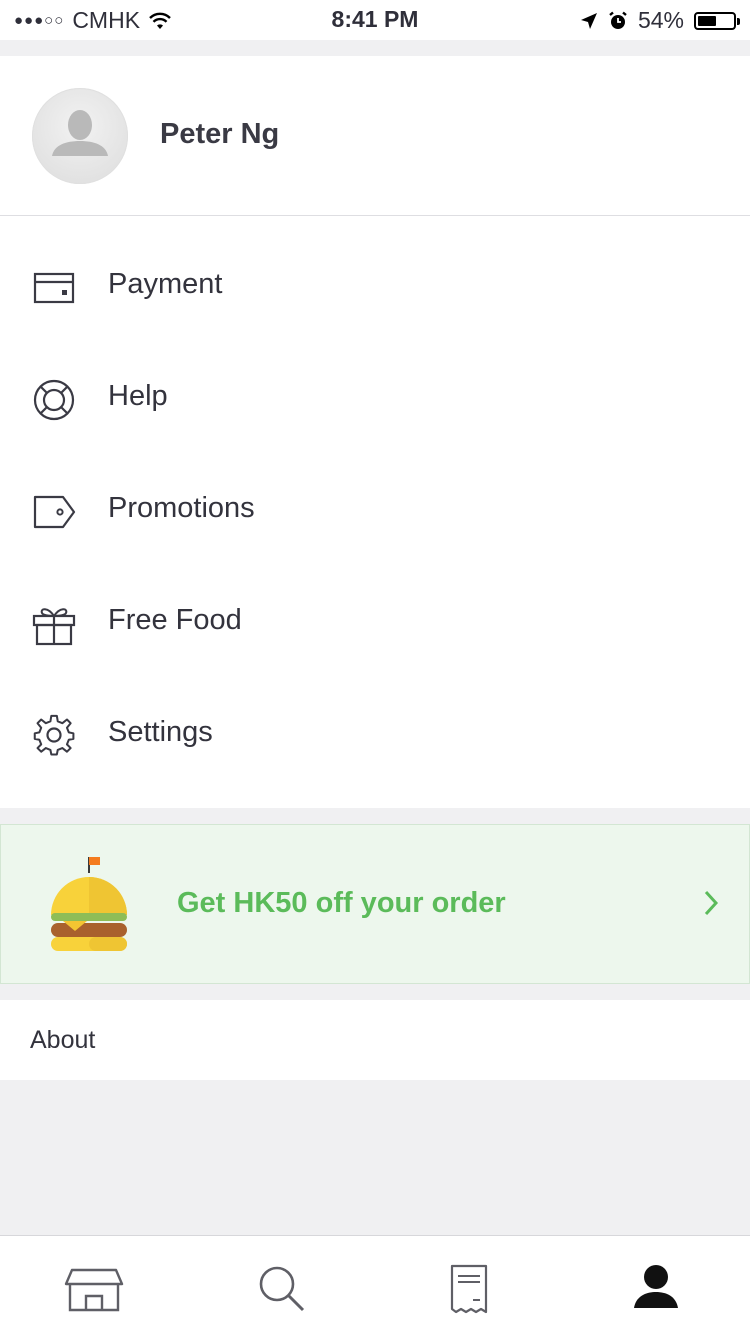 The image size is (750, 1335). What do you see at coordinates (588, 20) in the screenshot?
I see `location-arrow-icon` at bounding box center [588, 20].